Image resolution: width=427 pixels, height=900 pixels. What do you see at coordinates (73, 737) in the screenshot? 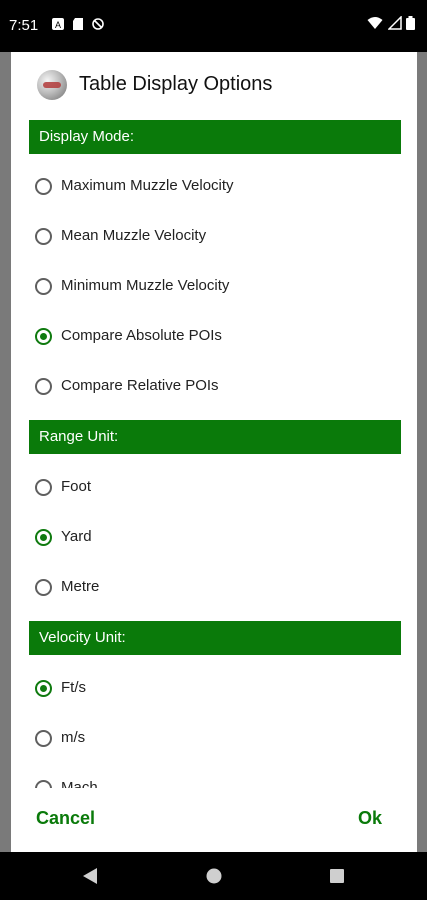
I see `option-label: m/s` at bounding box center [73, 737].